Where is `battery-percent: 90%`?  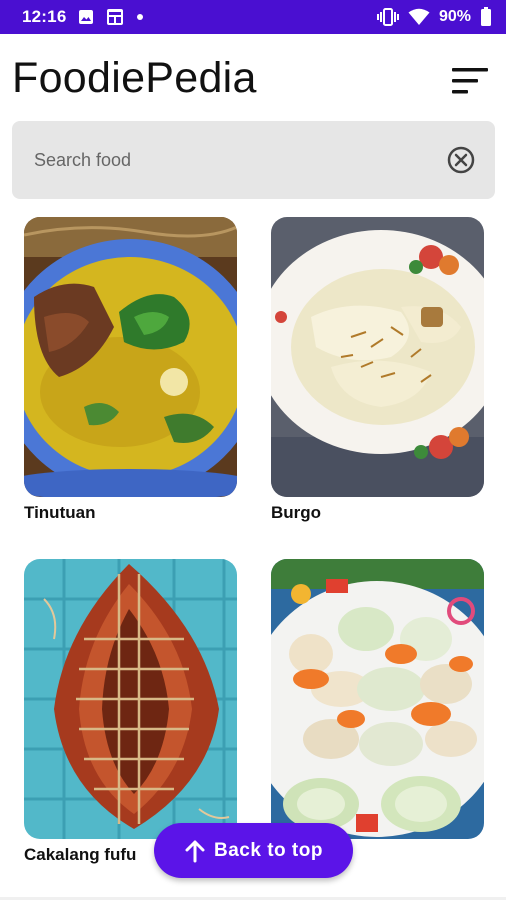 battery-percent: 90% is located at coordinates (454, 16).